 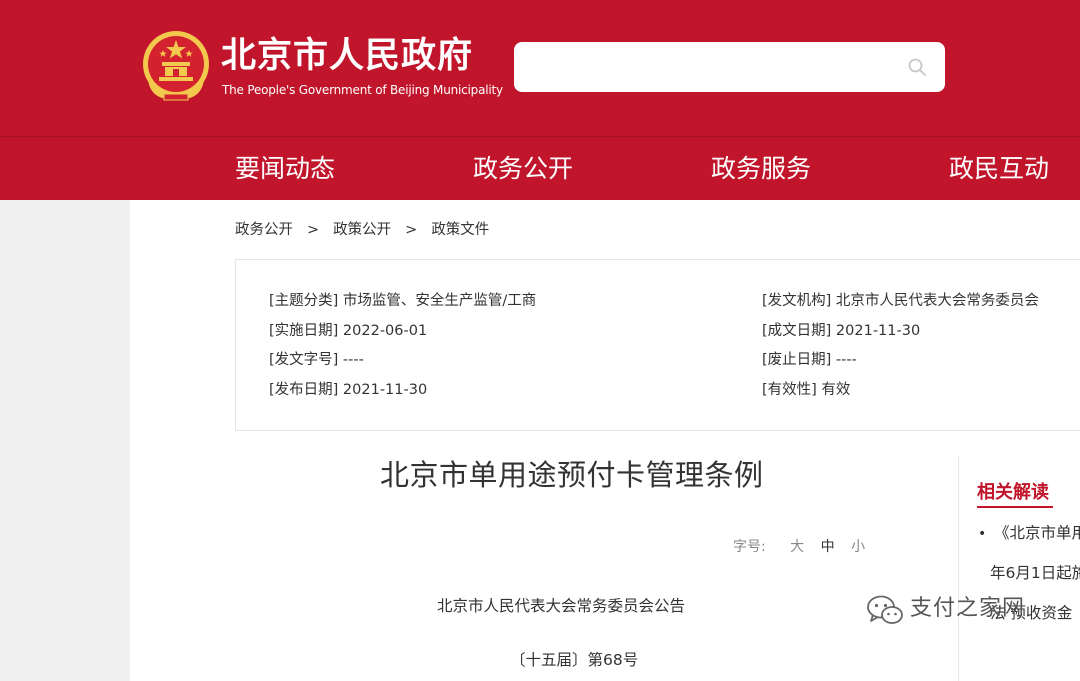 What do you see at coordinates (828, 547) in the screenshot?
I see `font-size-medium-button: 中` at bounding box center [828, 547].